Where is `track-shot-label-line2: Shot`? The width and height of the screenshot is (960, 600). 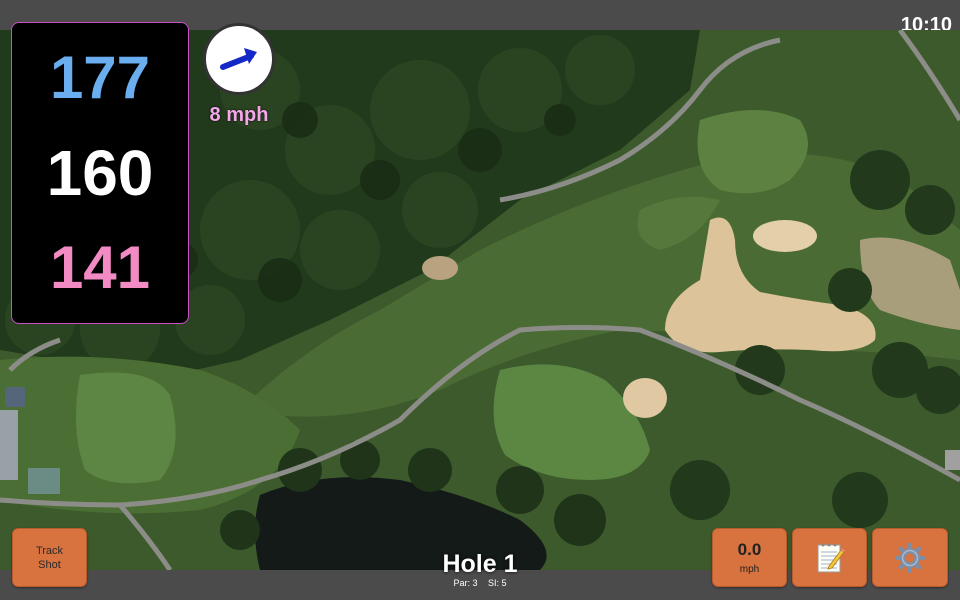 track-shot-label-line2: Shot is located at coordinates (49, 564).